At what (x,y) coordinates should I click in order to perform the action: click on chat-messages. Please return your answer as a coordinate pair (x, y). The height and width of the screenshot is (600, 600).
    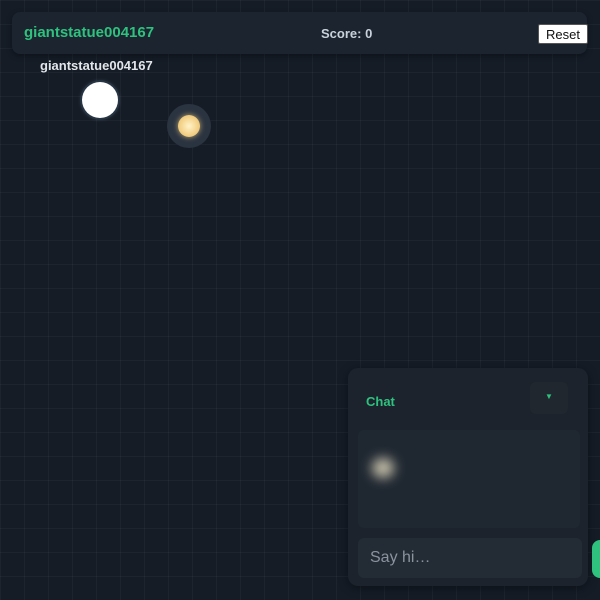
    Looking at the image, I should click on (469, 479).